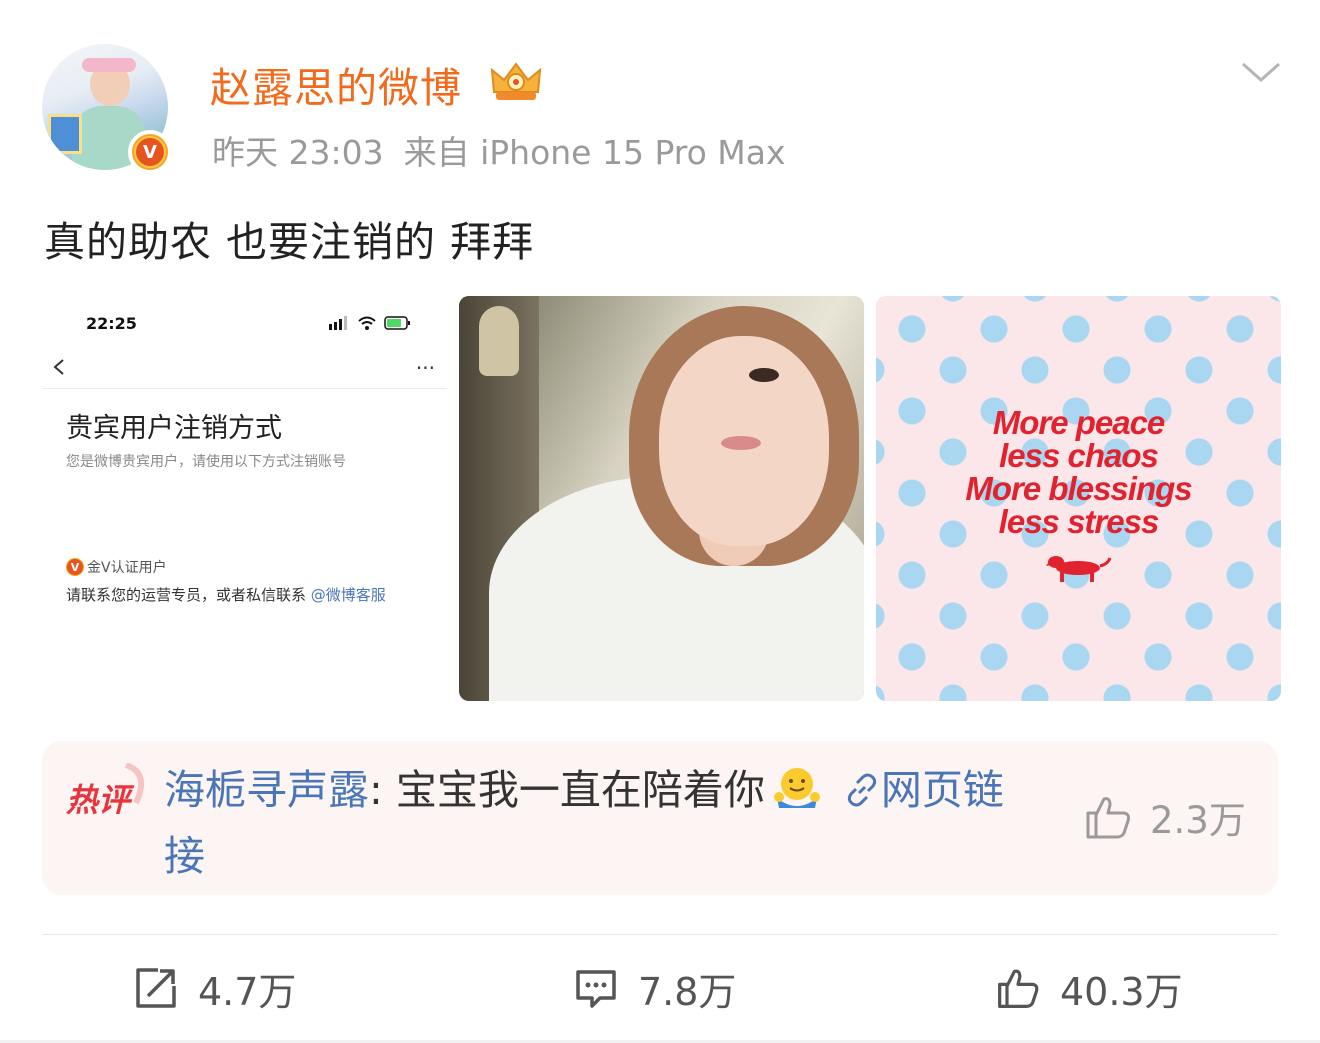 This screenshot has height=1043, width=1320. I want to click on comment-body: : 宝宝我一直在陪着你, so click(567, 790).